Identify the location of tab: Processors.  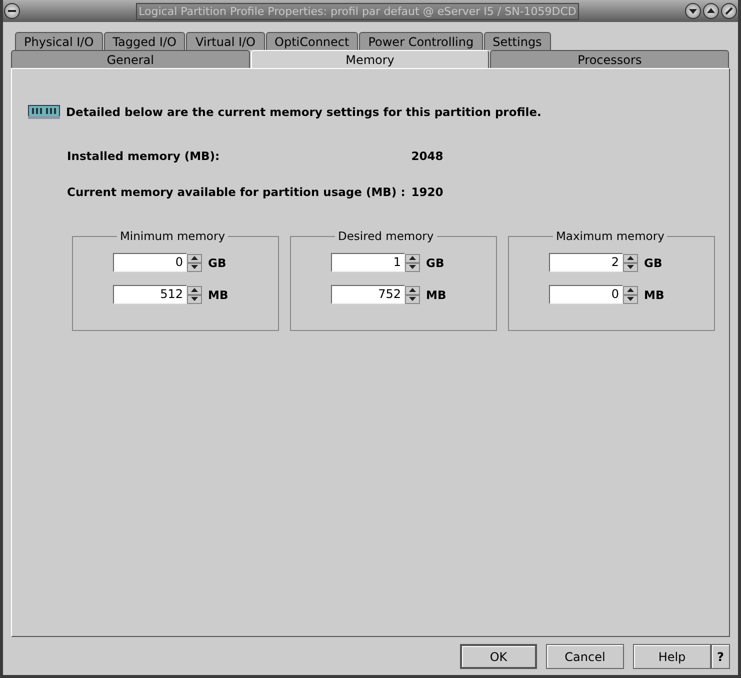
(610, 59).